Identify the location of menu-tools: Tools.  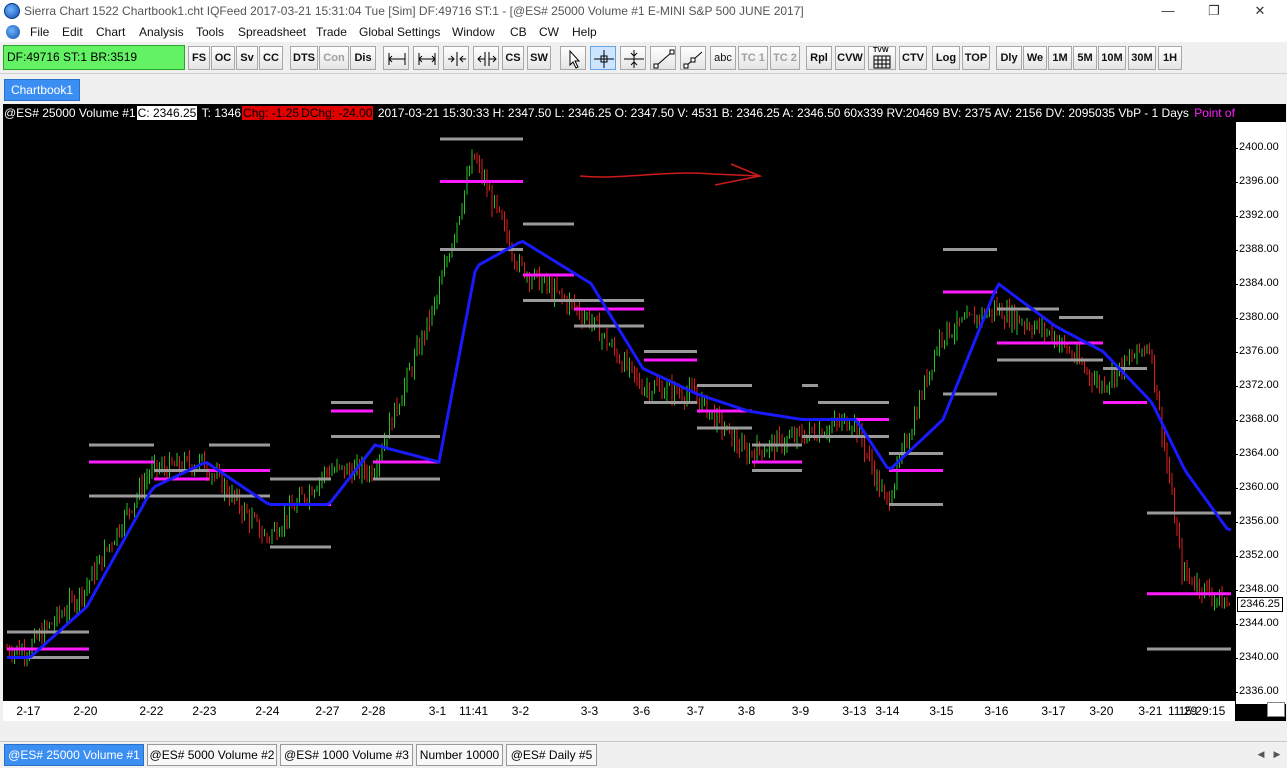
(210, 32).